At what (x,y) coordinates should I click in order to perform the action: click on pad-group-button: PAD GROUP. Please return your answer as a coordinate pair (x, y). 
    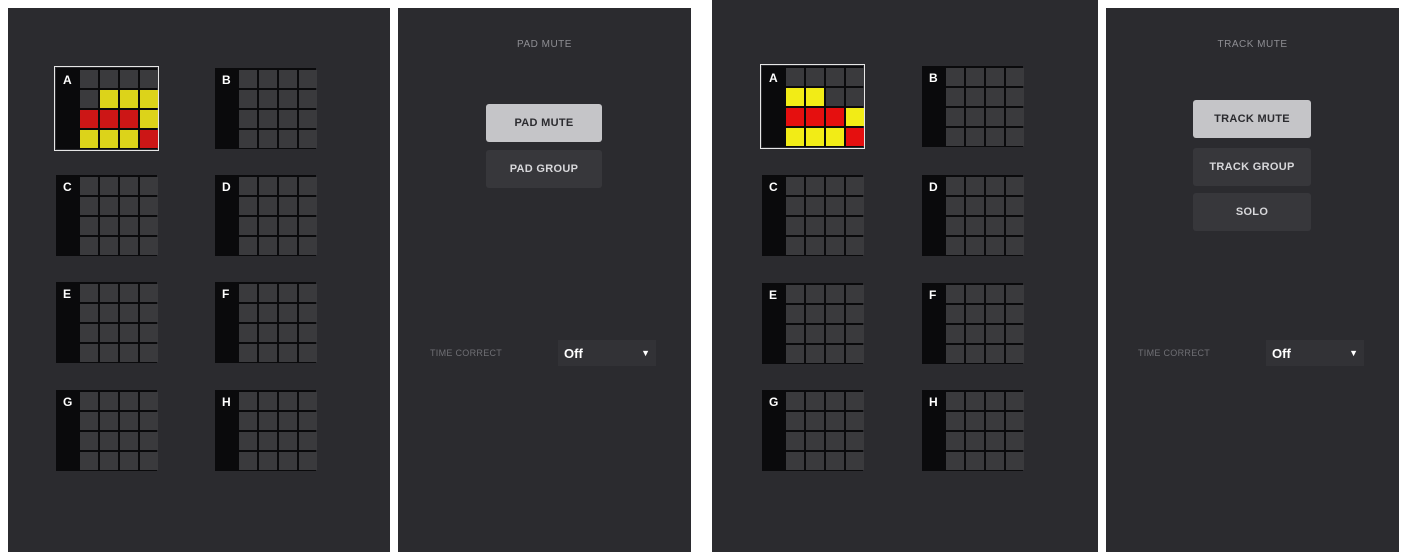
    Looking at the image, I should click on (544, 169).